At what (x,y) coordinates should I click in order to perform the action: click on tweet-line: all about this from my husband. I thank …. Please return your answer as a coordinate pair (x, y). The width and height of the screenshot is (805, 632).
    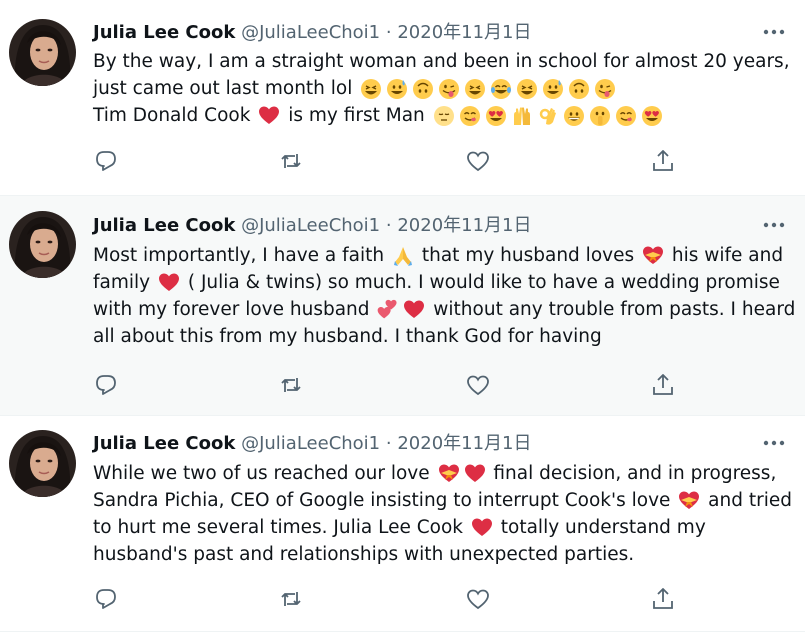
    Looking at the image, I should click on (444, 336).